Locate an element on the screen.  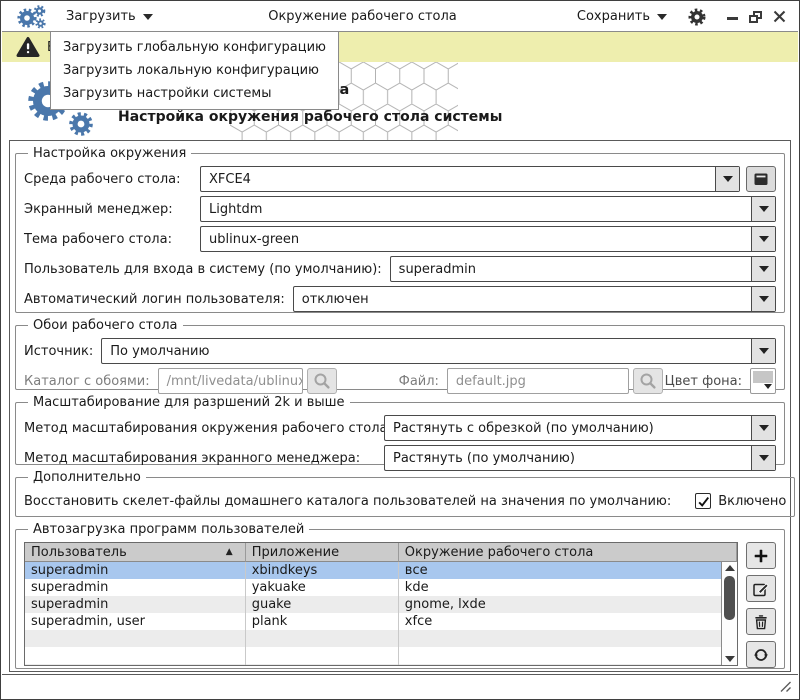
menu-item-load-system: Загрузить настройки системы is located at coordinates (194, 93).